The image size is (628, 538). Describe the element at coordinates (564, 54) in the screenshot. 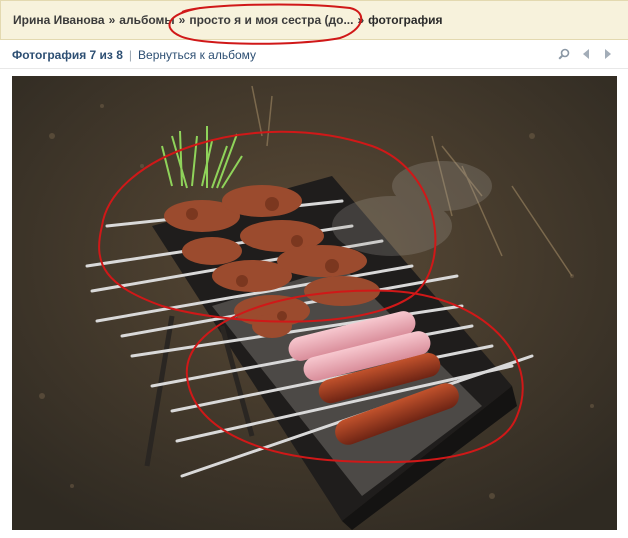

I see `search-icon` at that location.